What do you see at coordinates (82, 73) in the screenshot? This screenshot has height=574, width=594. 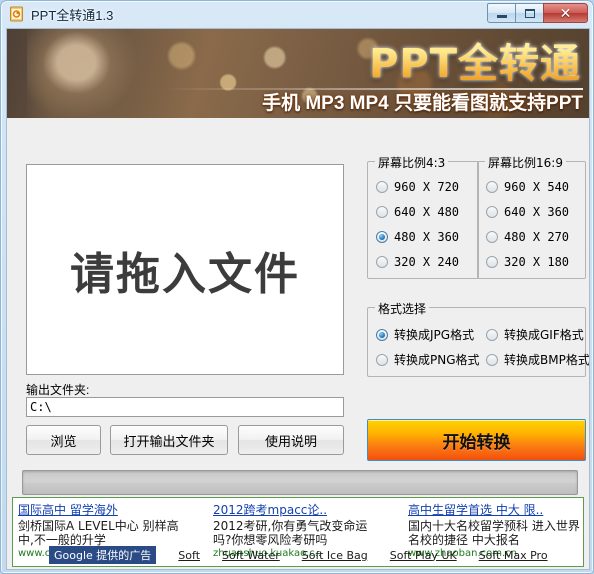 I see `cat-photo` at bounding box center [82, 73].